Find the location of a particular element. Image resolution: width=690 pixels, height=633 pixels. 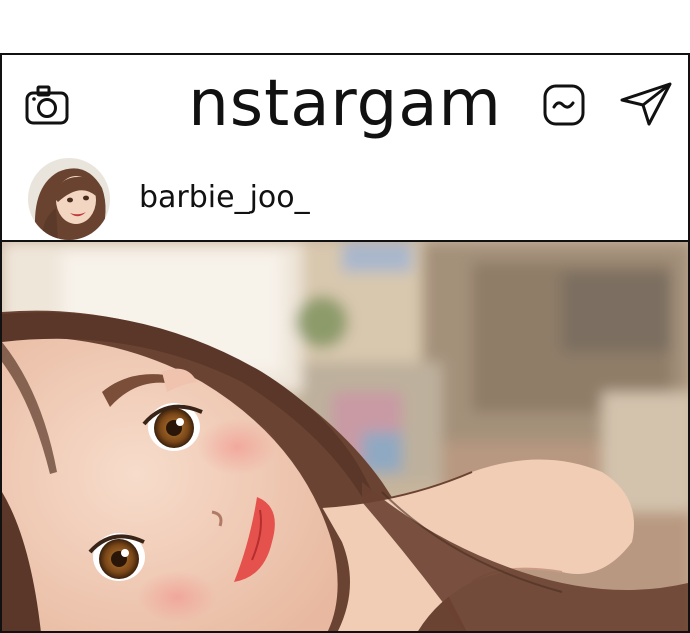

avatar is located at coordinates (69, 199).